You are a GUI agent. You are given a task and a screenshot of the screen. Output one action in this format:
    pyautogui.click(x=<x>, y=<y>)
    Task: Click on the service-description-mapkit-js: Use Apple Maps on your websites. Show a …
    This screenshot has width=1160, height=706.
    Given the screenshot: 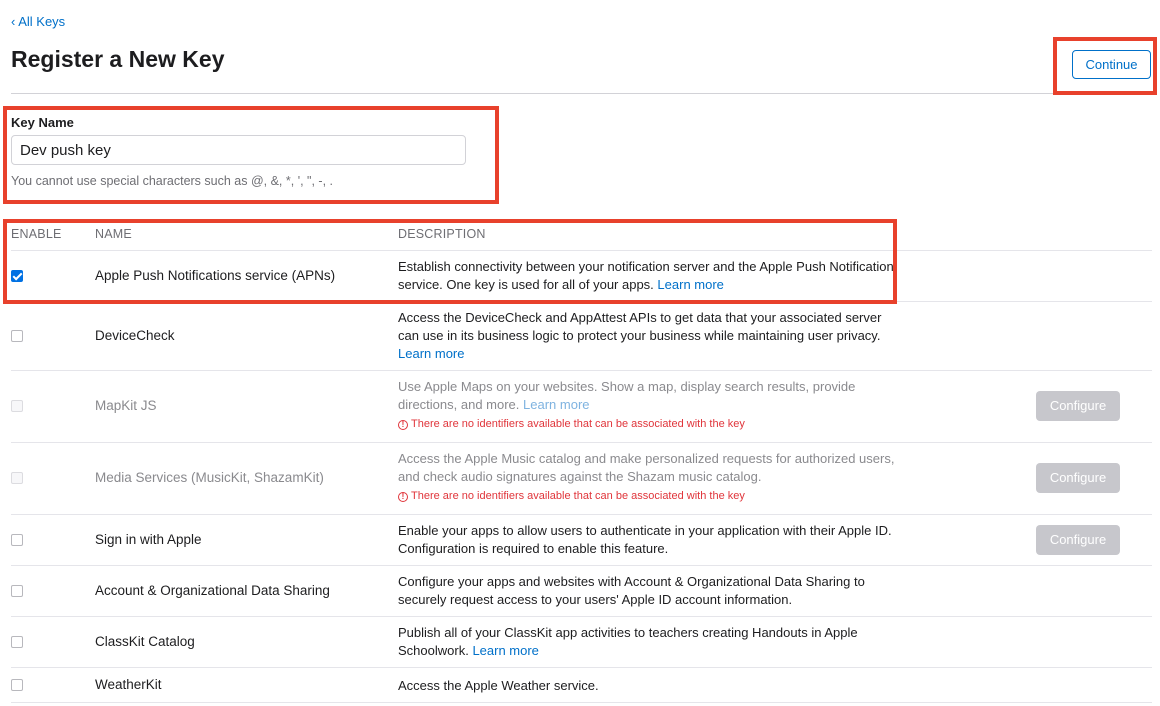 What is the action you would take?
    pyautogui.click(x=627, y=395)
    